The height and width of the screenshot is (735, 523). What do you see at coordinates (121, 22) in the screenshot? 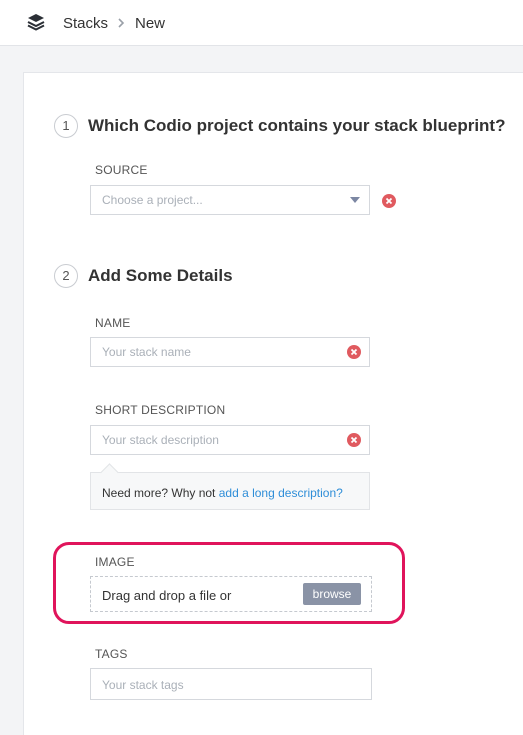
I see `chevron-right-icon` at bounding box center [121, 22].